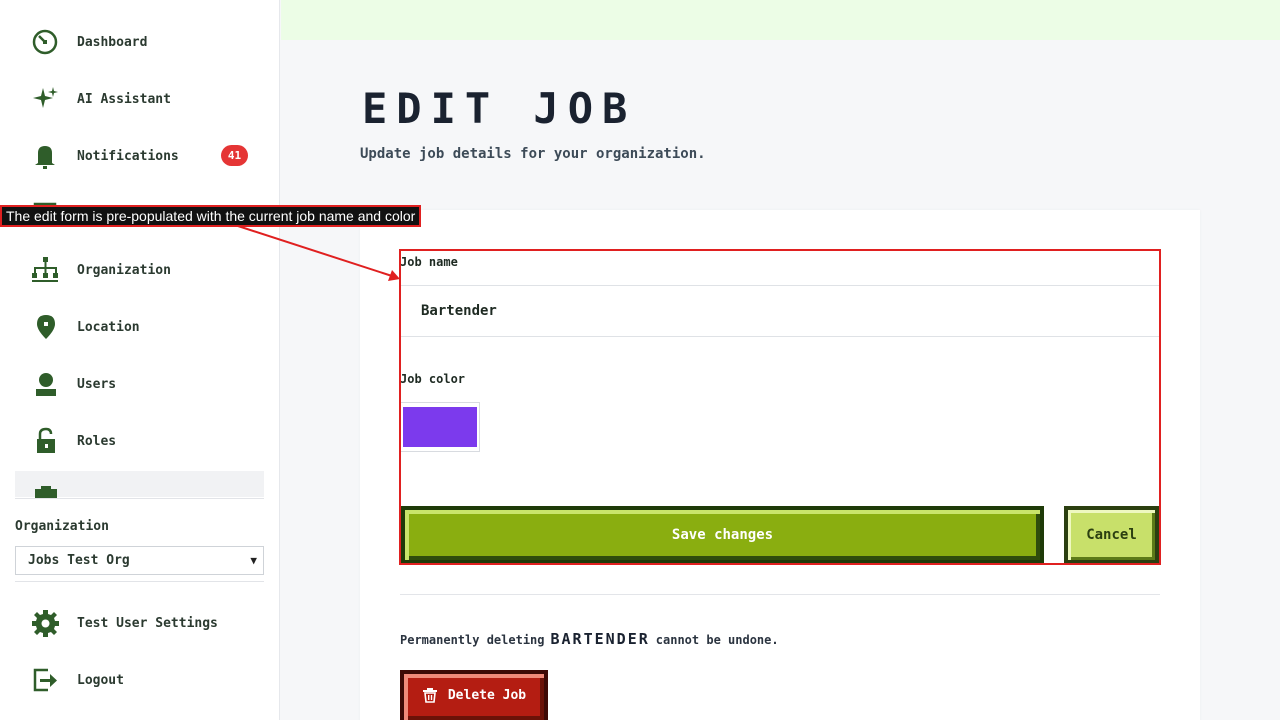 The image size is (1280, 720). Describe the element at coordinates (145, 327) in the screenshot. I see `sidebar-item-location: Location` at that location.